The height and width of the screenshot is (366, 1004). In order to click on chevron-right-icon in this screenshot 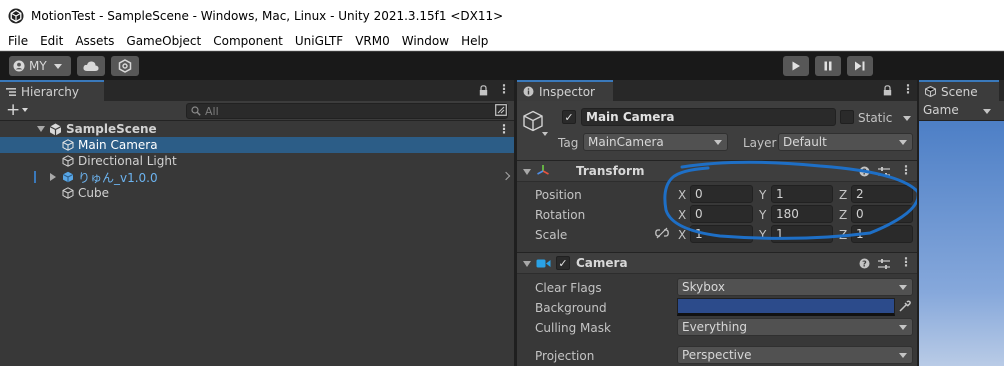, I will do `click(506, 176)`.